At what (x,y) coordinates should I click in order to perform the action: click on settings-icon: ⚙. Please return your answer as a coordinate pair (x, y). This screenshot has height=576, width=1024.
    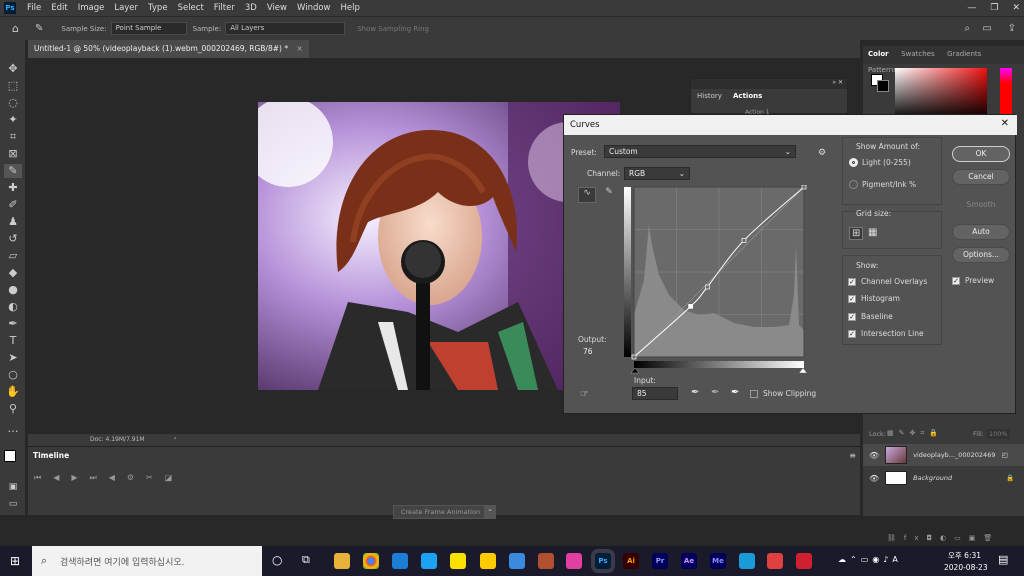
    Looking at the image, I should click on (130, 478).